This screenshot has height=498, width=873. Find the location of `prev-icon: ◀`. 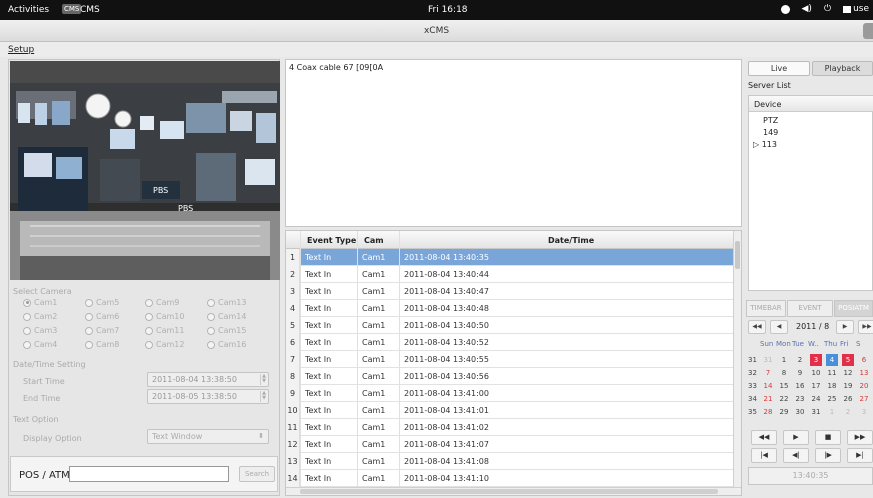

prev-icon: ◀ is located at coordinates (779, 327).